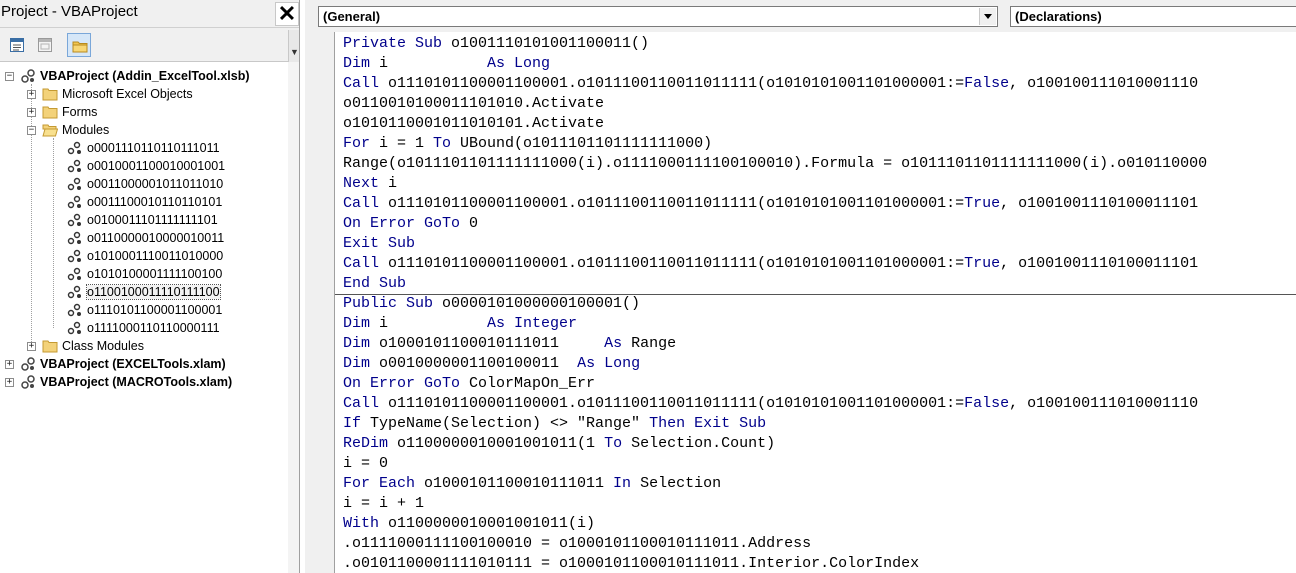 The height and width of the screenshot is (573, 1296). Describe the element at coordinates (357, 423) in the screenshot. I see `code-keyword: If` at that location.